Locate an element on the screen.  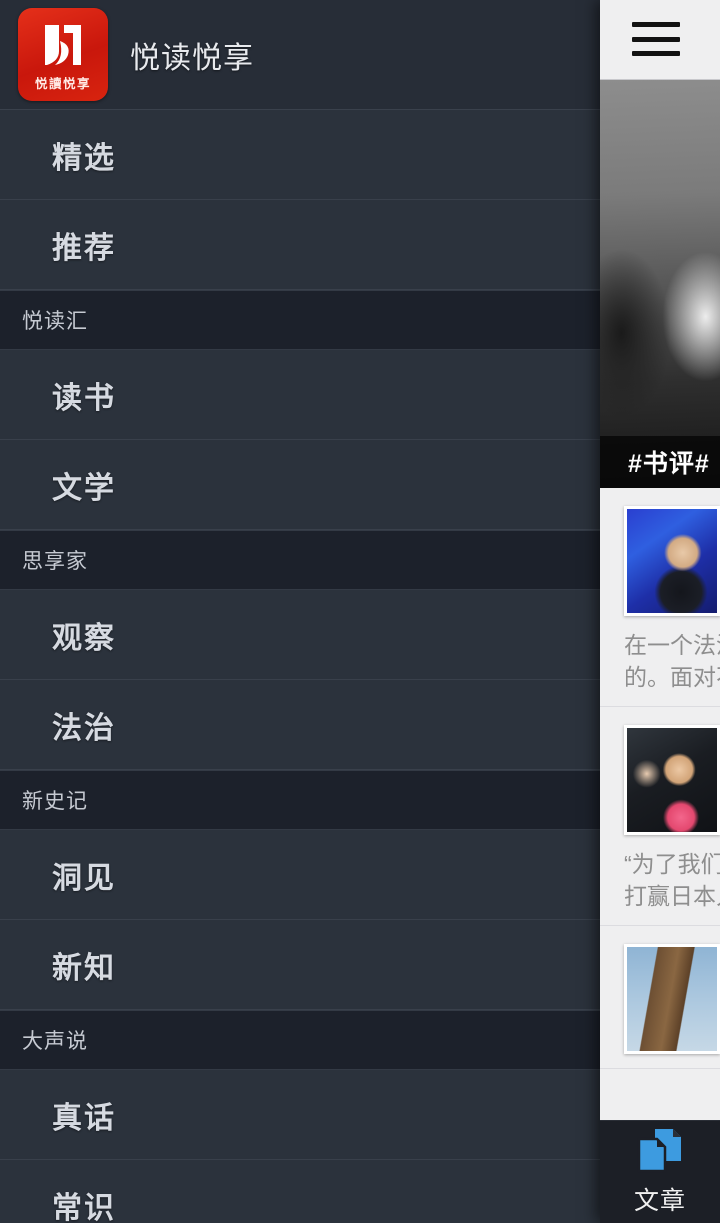
article-excerpt-line-1: “为了我们 is located at coordinates (672, 864).